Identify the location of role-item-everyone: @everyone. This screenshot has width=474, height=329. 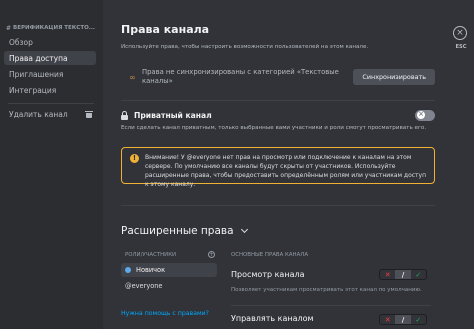
(169, 286).